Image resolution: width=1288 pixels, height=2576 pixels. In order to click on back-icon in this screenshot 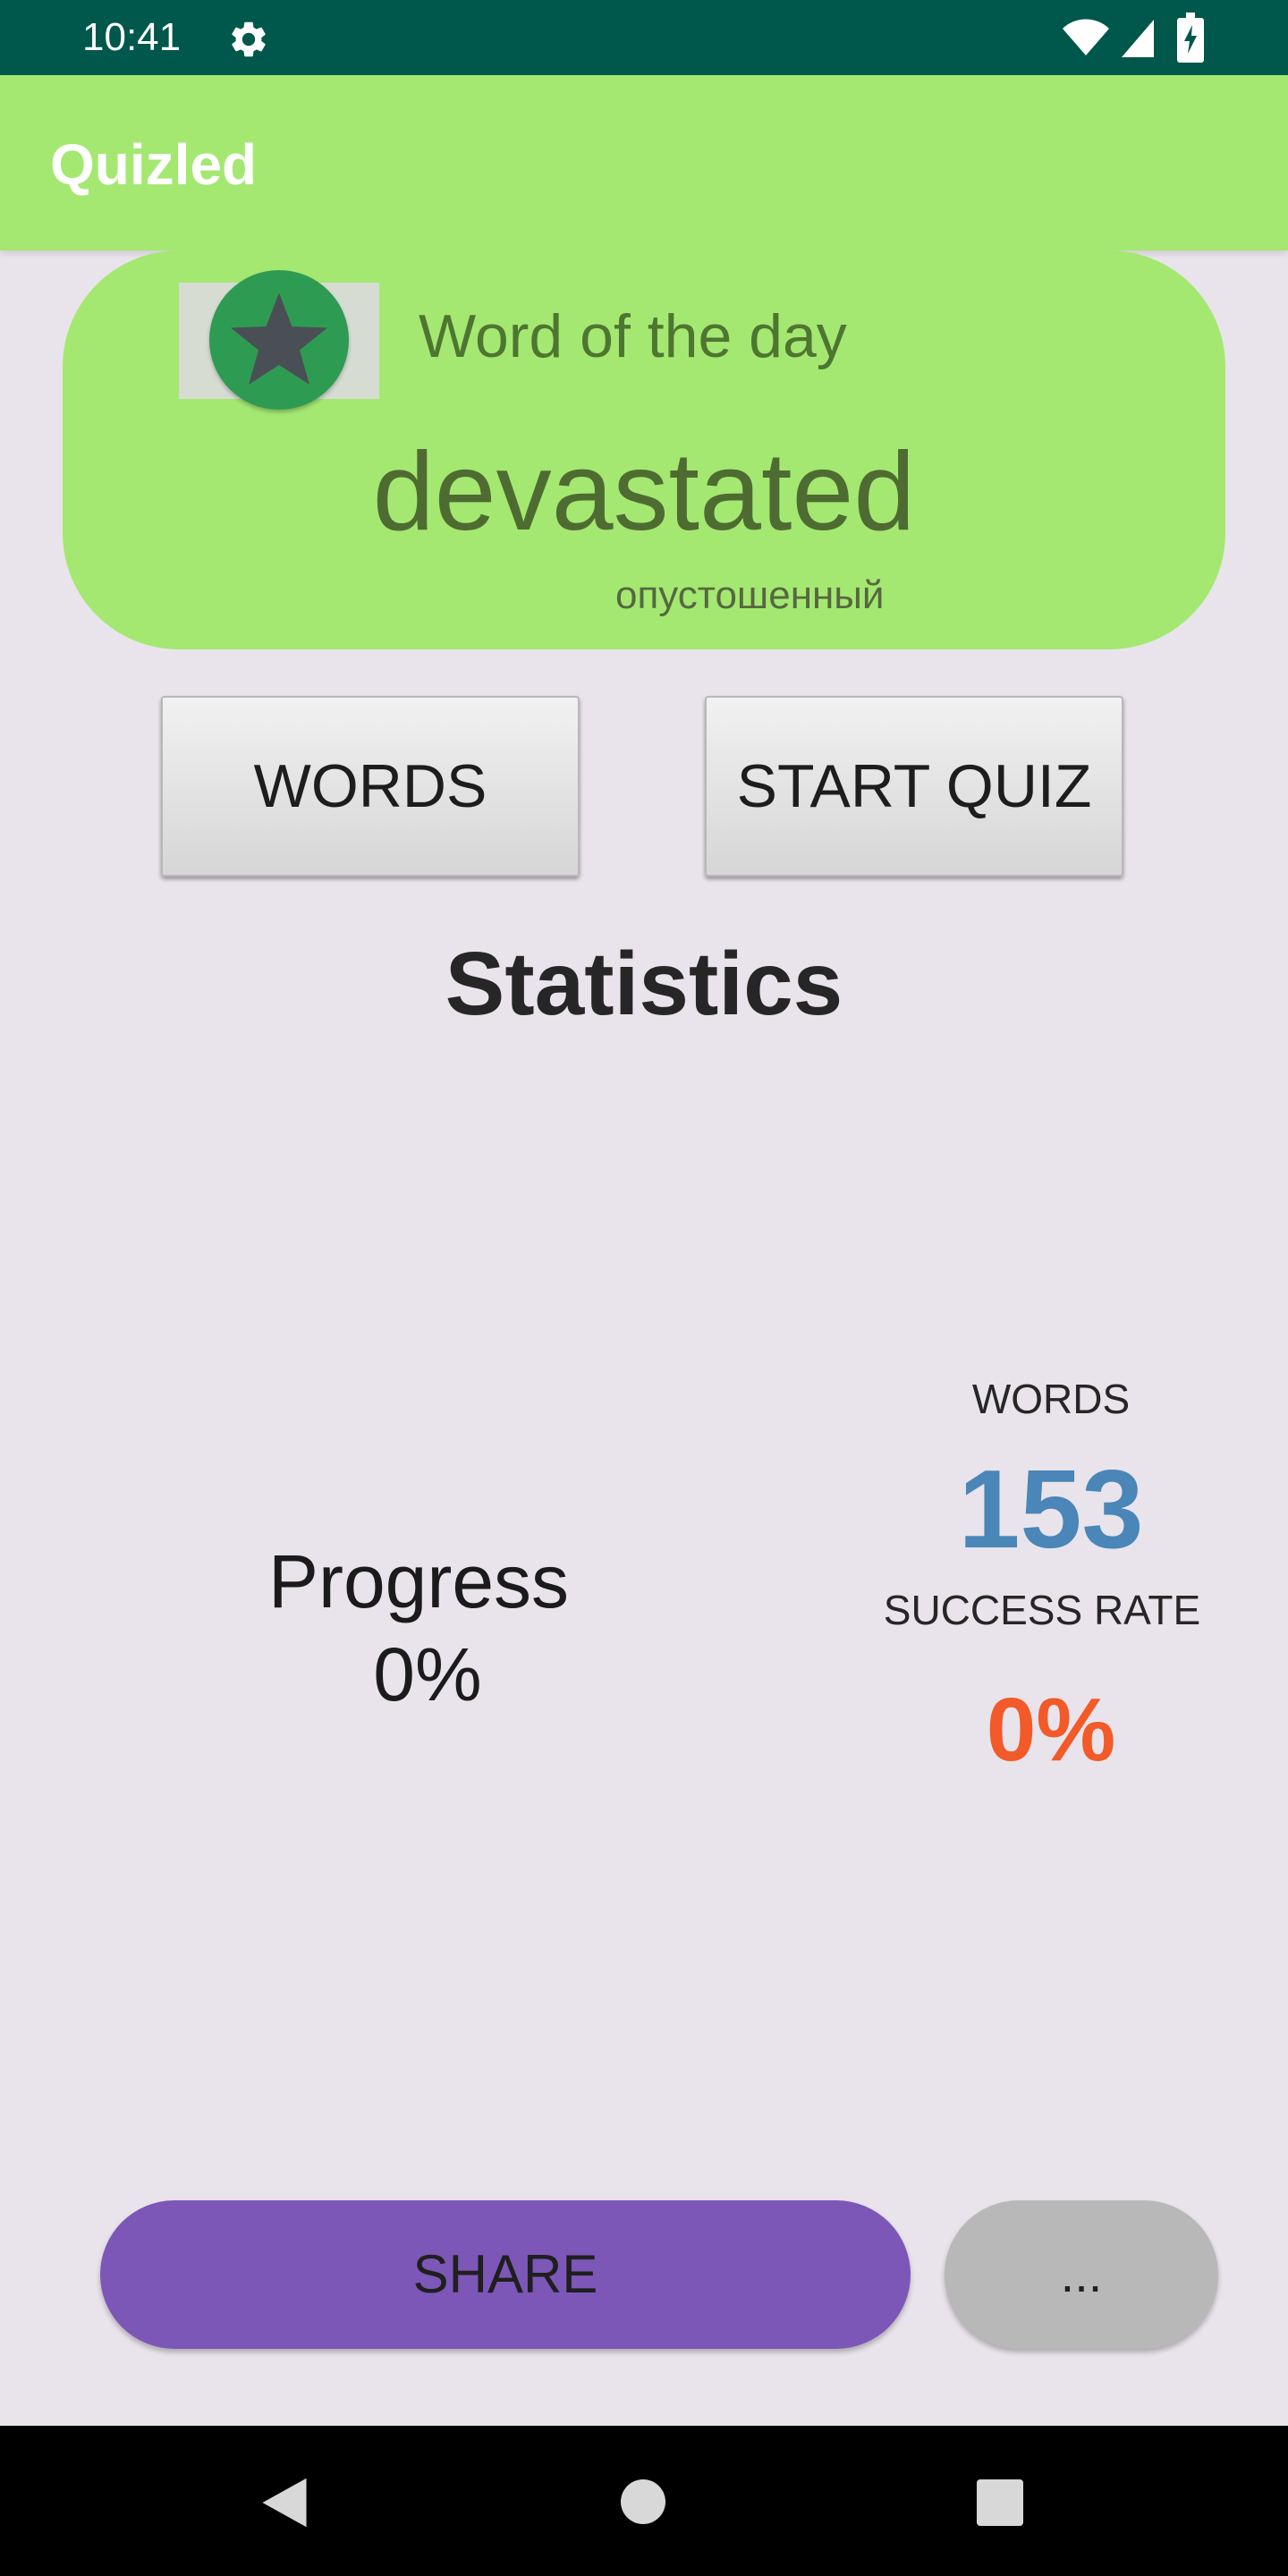, I will do `click(284, 2502)`.